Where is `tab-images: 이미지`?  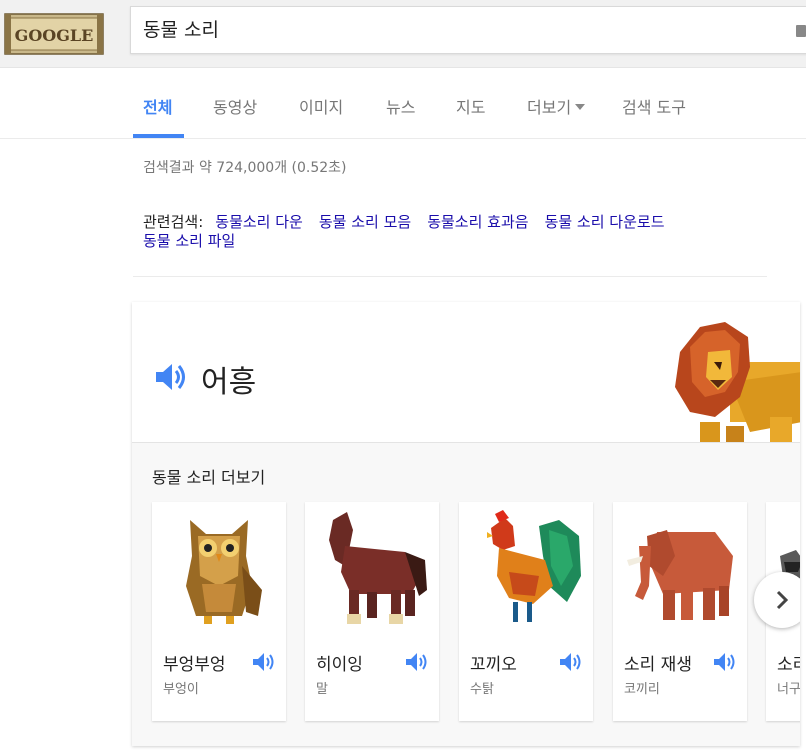
tab-images: 이미지 is located at coordinates (321, 106).